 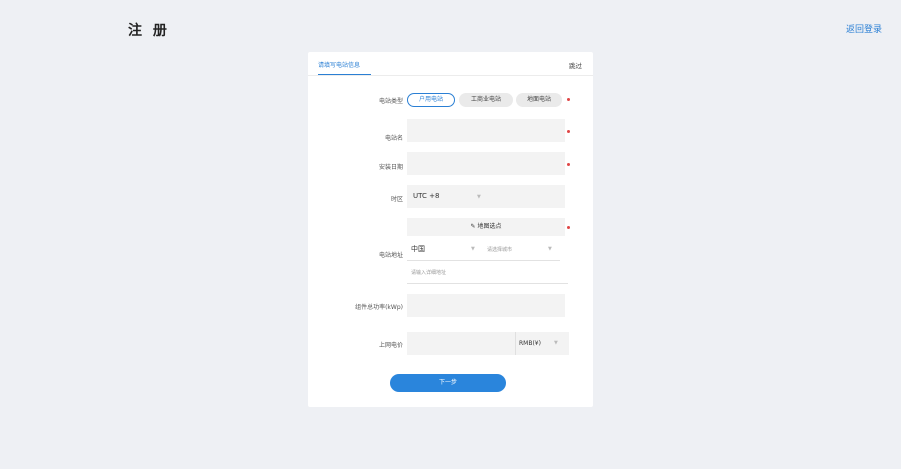 I want to click on country-select: 中国, so click(x=418, y=249).